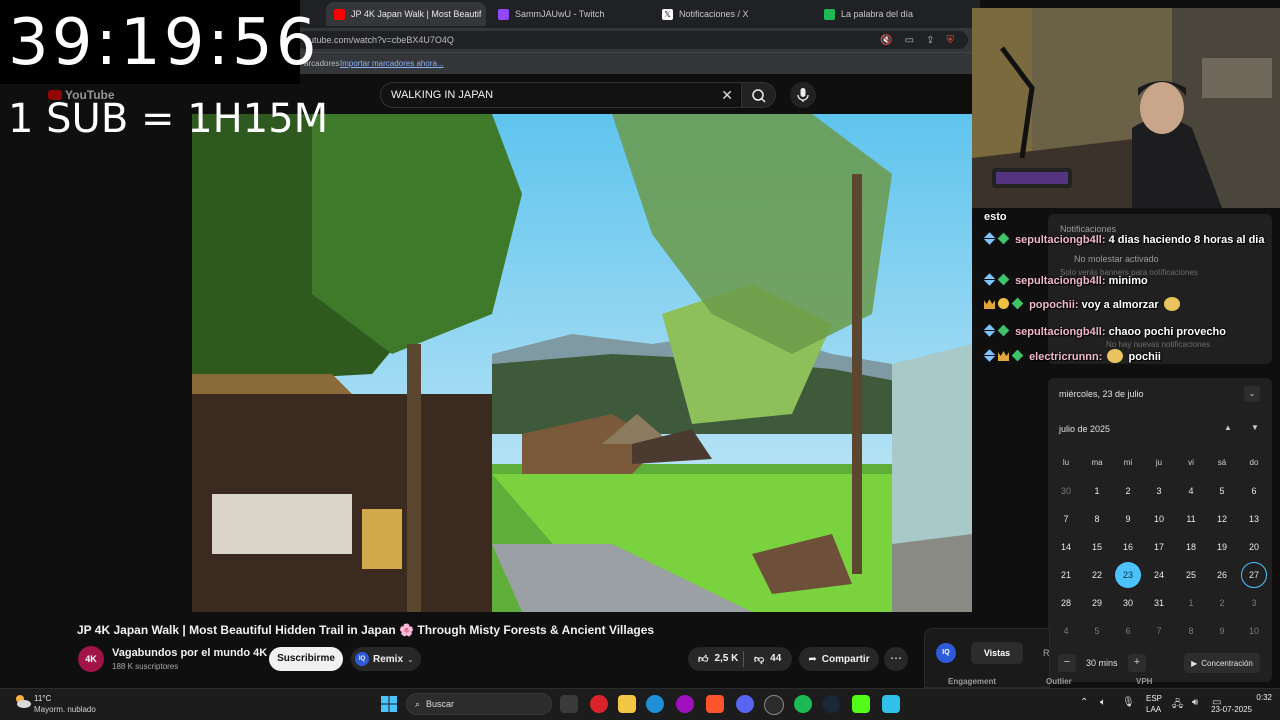 The width and height of the screenshot is (1280, 720). Describe the element at coordinates (1191, 575) in the screenshot. I see `calendar-day: 25` at that location.